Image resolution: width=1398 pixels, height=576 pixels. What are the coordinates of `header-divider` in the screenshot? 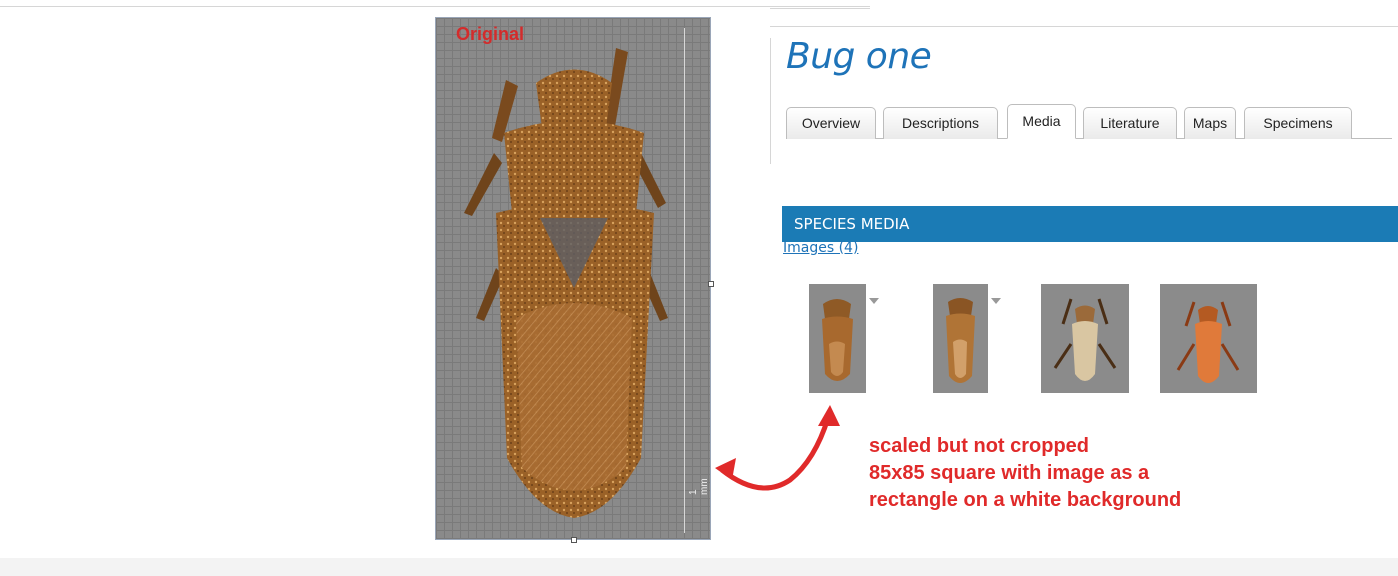 It's located at (820, 8).